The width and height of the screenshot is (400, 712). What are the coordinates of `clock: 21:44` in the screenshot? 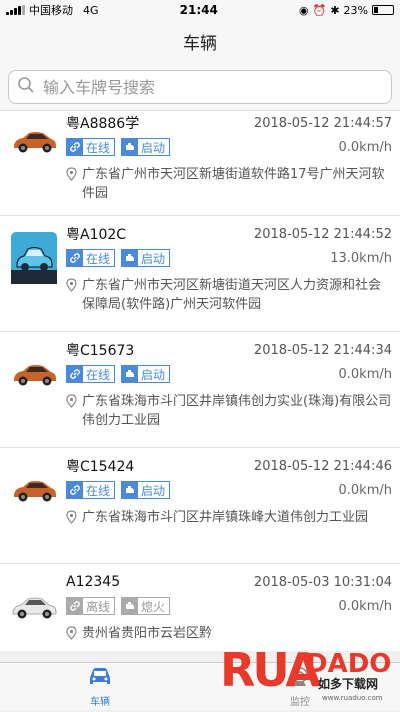 It's located at (198, 10).